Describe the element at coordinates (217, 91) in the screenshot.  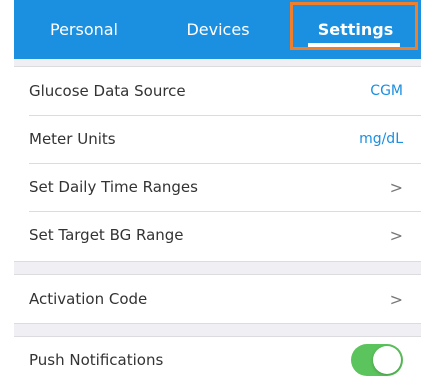
I see `row-glucose-data-source: Glucose Data Source CGM` at that location.